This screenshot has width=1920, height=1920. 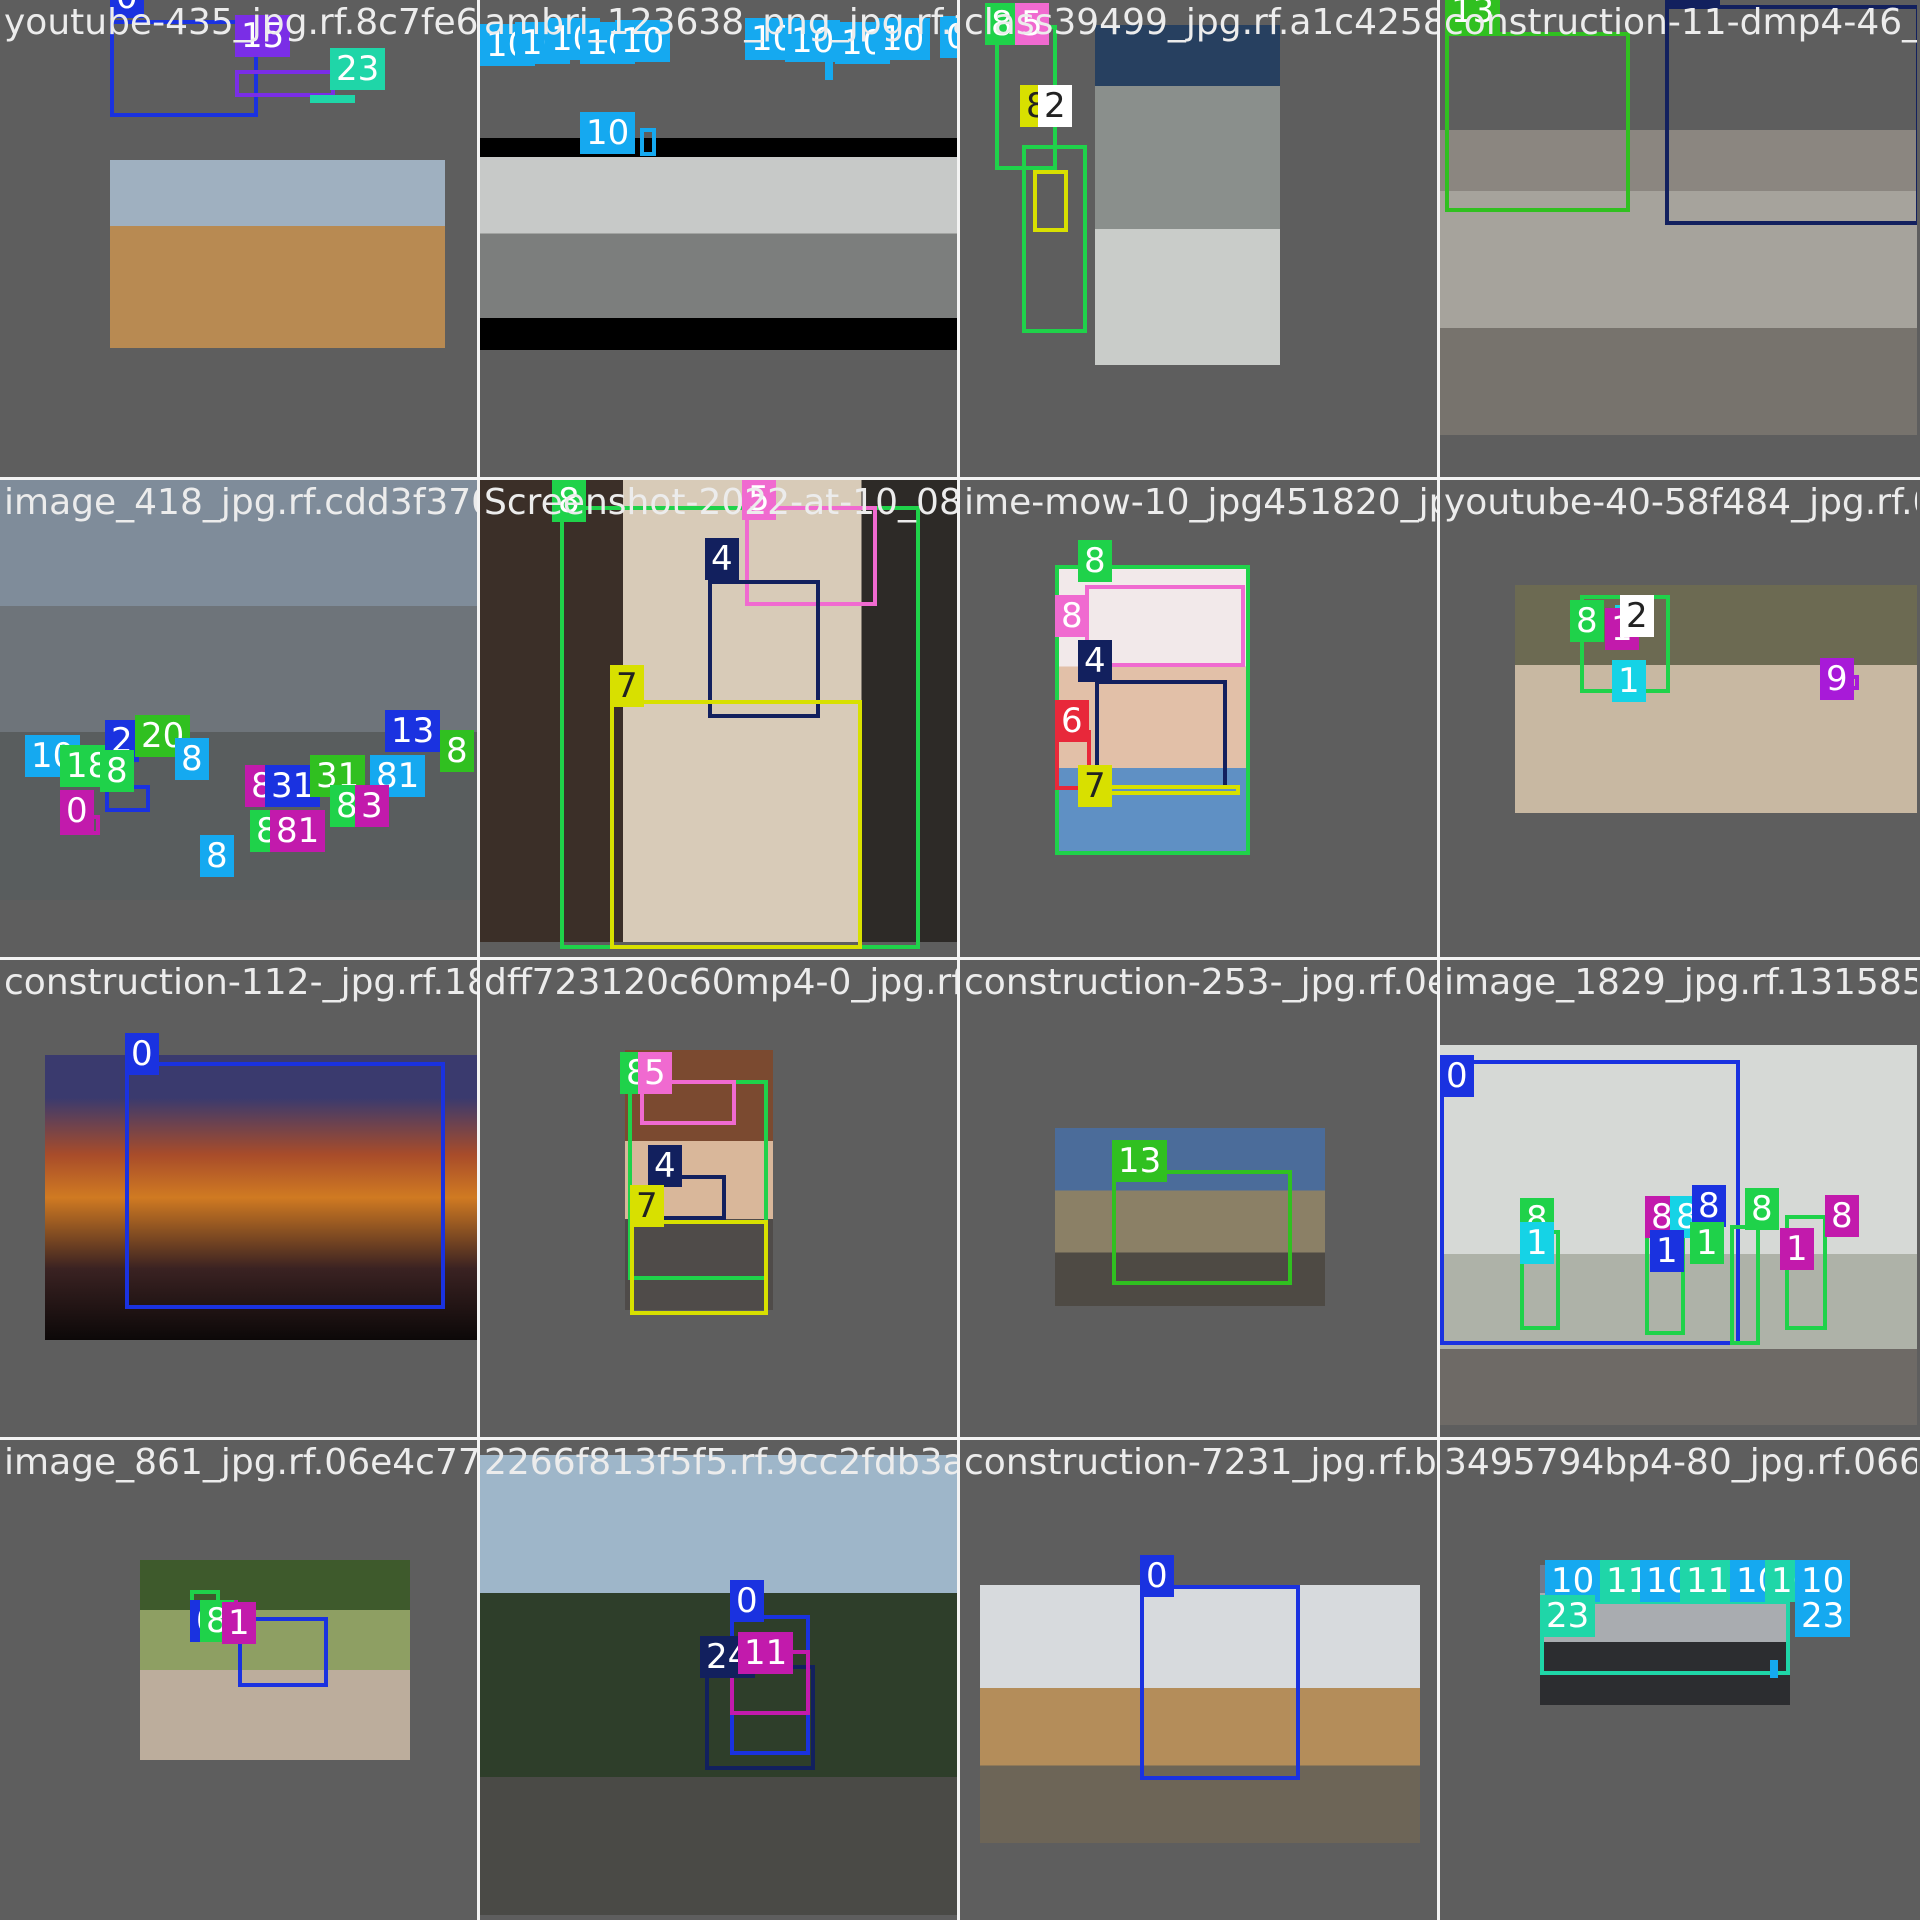 I want to click on cell-filename: construction-112-_jpg.rf.187dff72, so click(x=240, y=982).